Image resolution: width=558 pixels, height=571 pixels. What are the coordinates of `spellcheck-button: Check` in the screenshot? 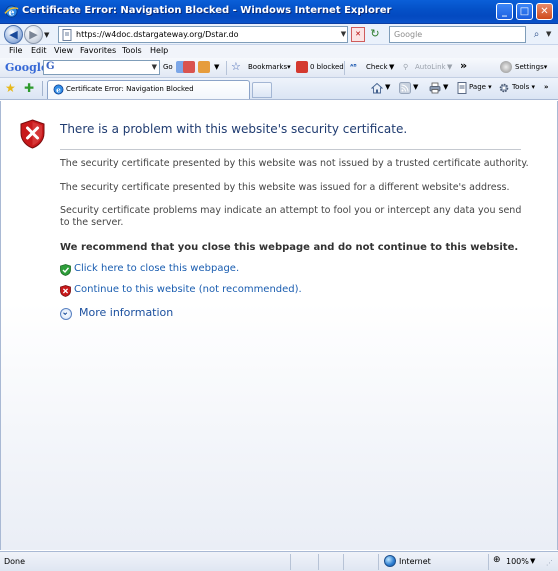 It's located at (377, 67).